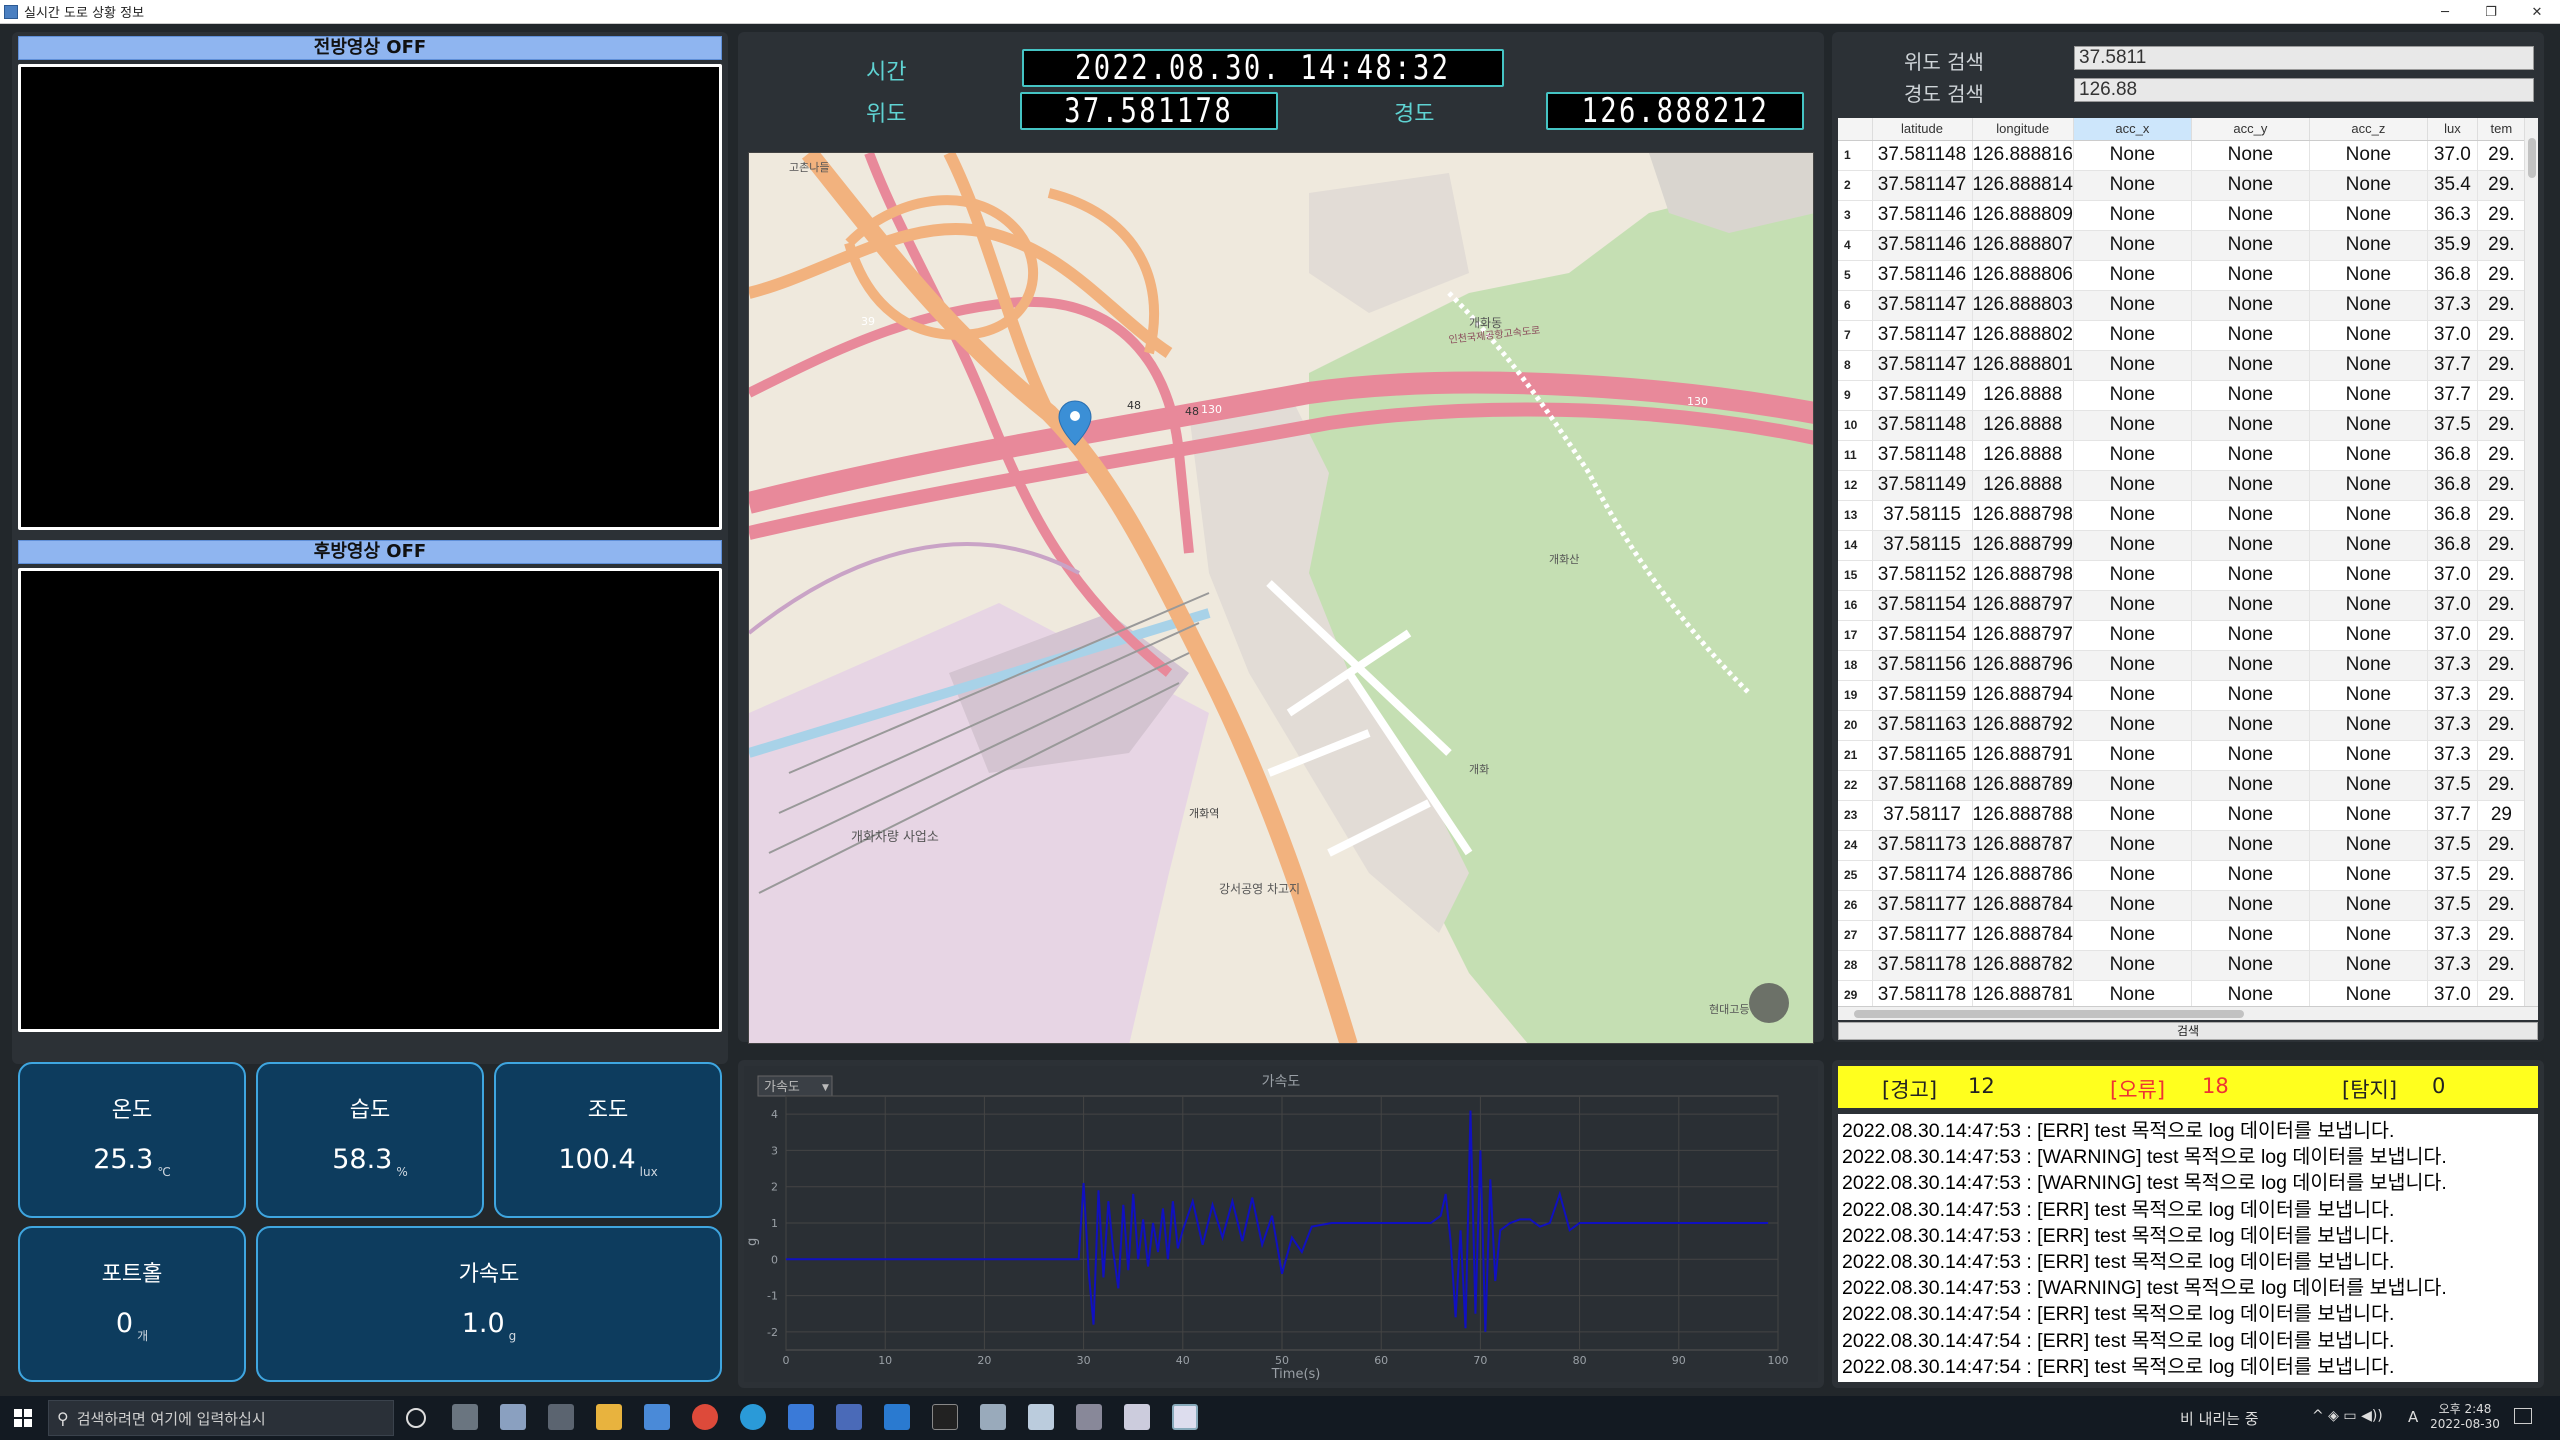 Image resolution: width=2560 pixels, height=1440 pixels. I want to click on table-row: 26 37.581177 126.888784 None None None 37.5 29., so click(2182, 905).